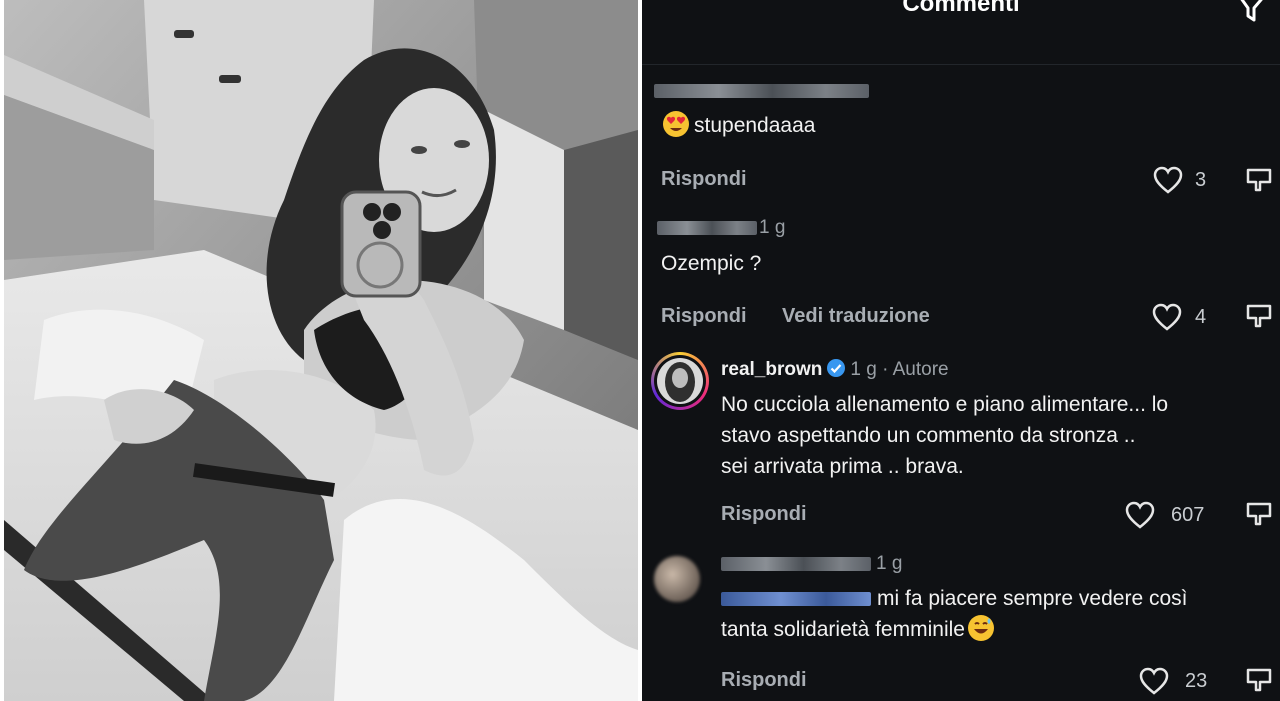 This screenshot has height=701, width=1280. What do you see at coordinates (1252, 14) in the screenshot?
I see `filter-icon` at bounding box center [1252, 14].